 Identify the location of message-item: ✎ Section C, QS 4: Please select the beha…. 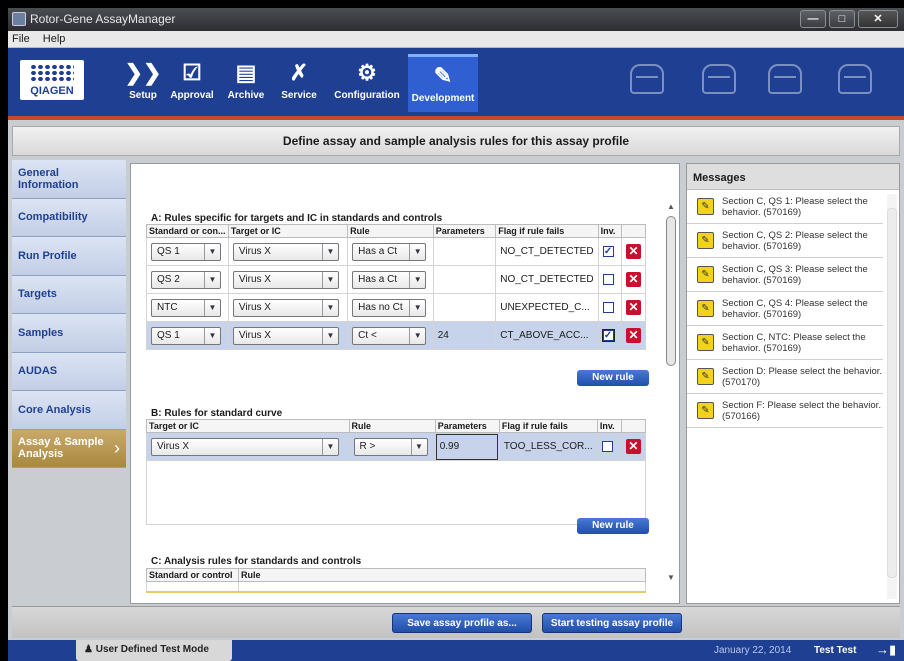
(785, 309).